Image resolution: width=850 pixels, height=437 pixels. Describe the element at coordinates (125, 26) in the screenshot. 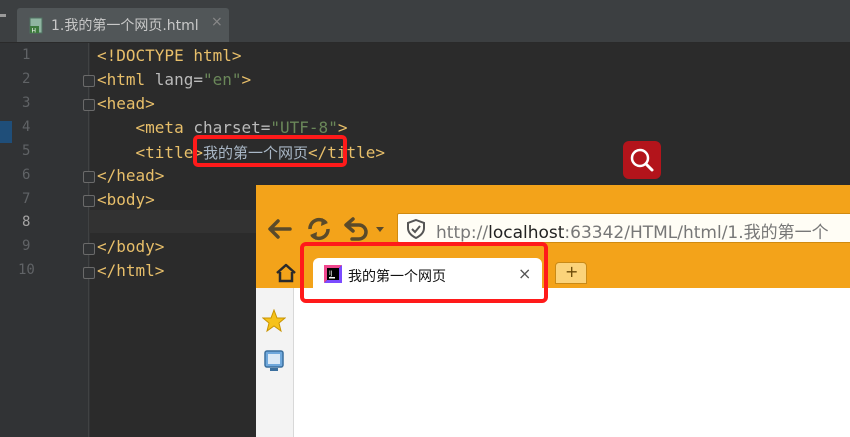

I see `editor-tab-label: 1.我的第一个网页.html` at that location.